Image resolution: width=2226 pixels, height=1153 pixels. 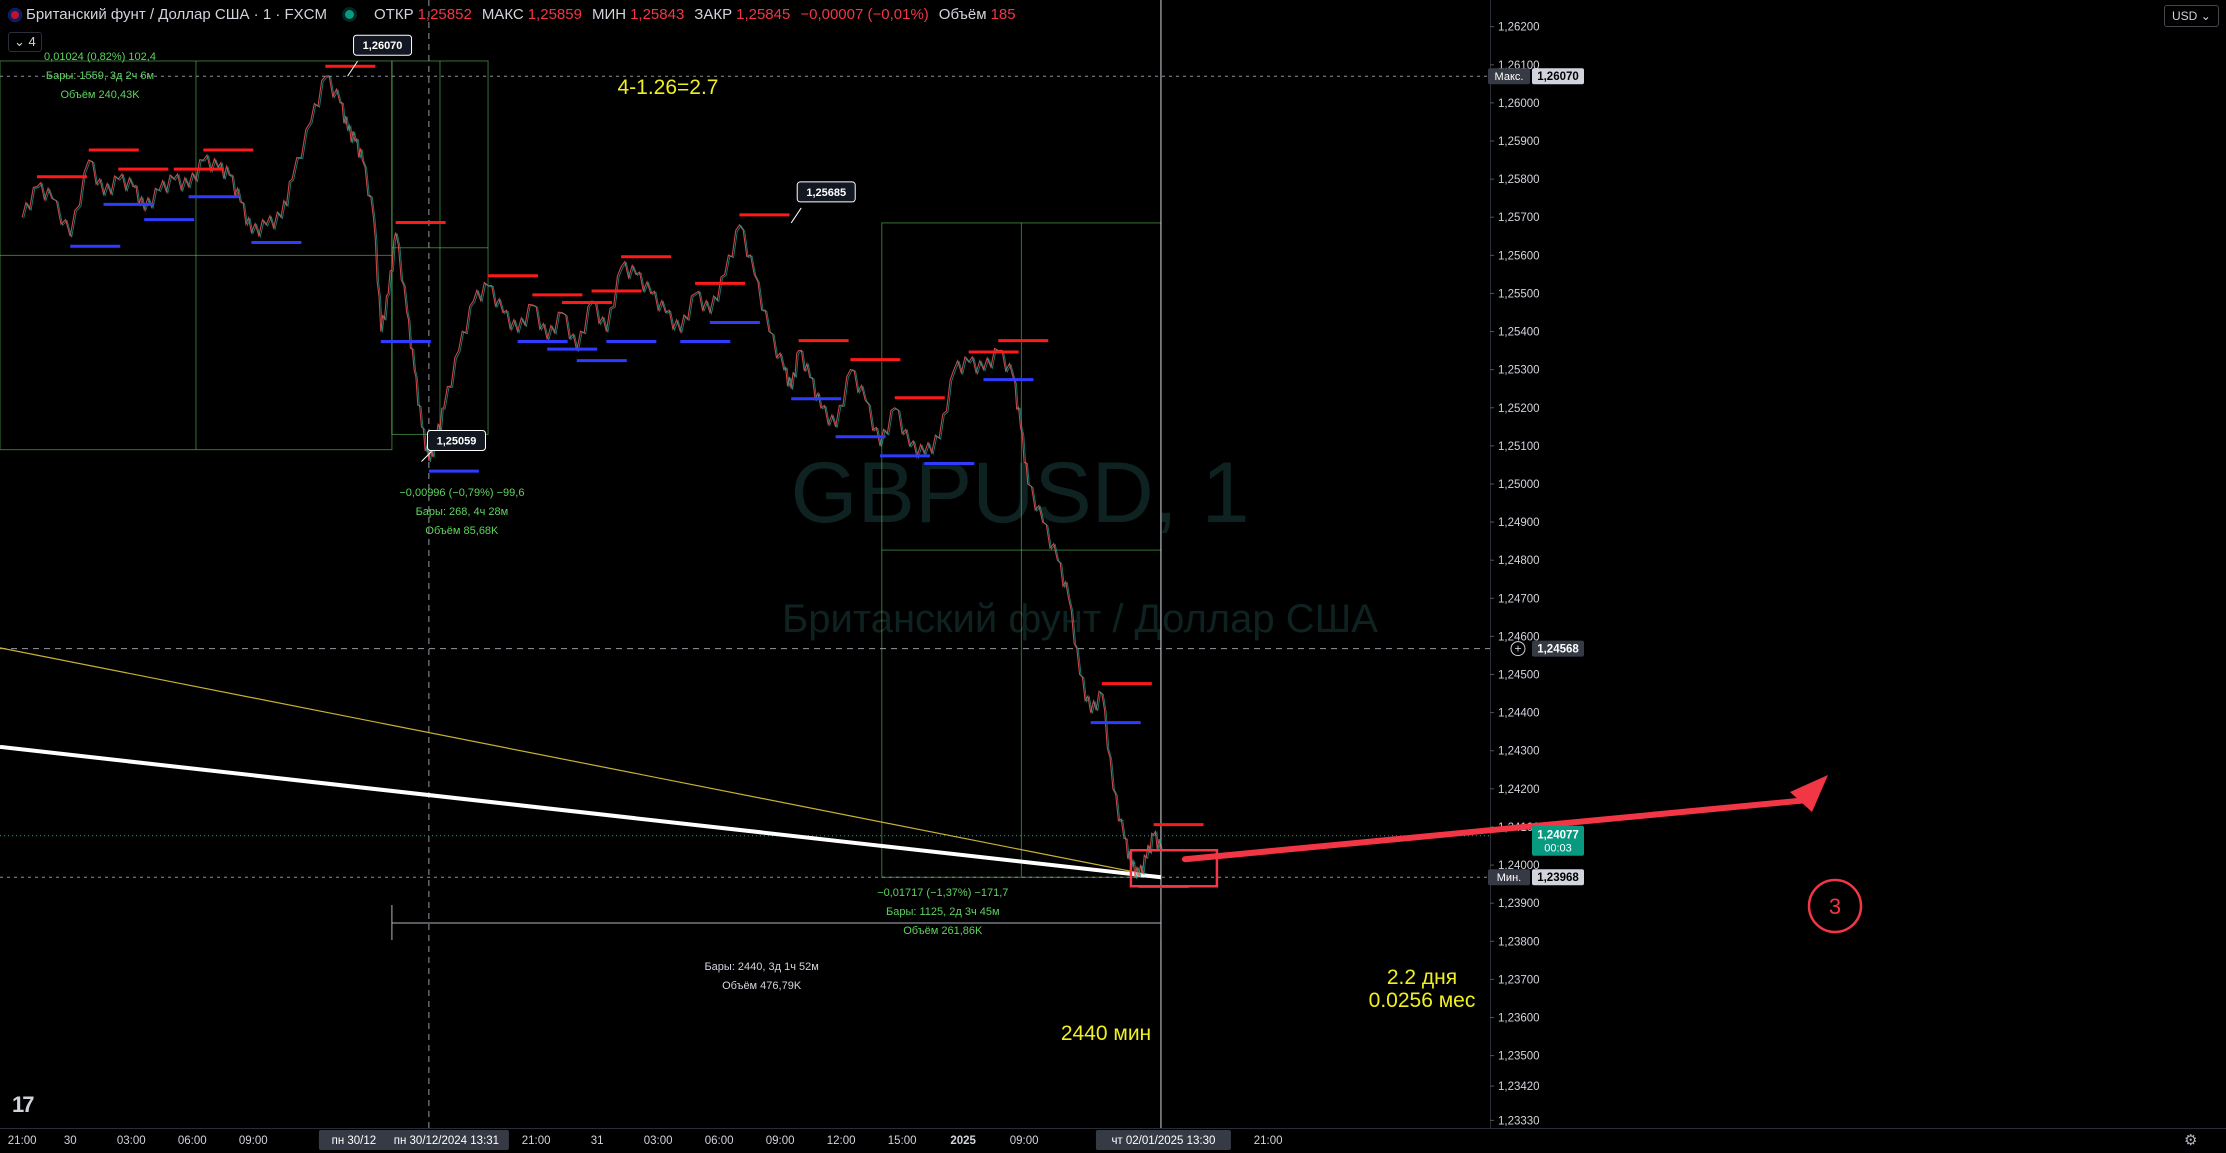 What do you see at coordinates (902, 1141) in the screenshot?
I see `time-tick-label: 15:00` at bounding box center [902, 1141].